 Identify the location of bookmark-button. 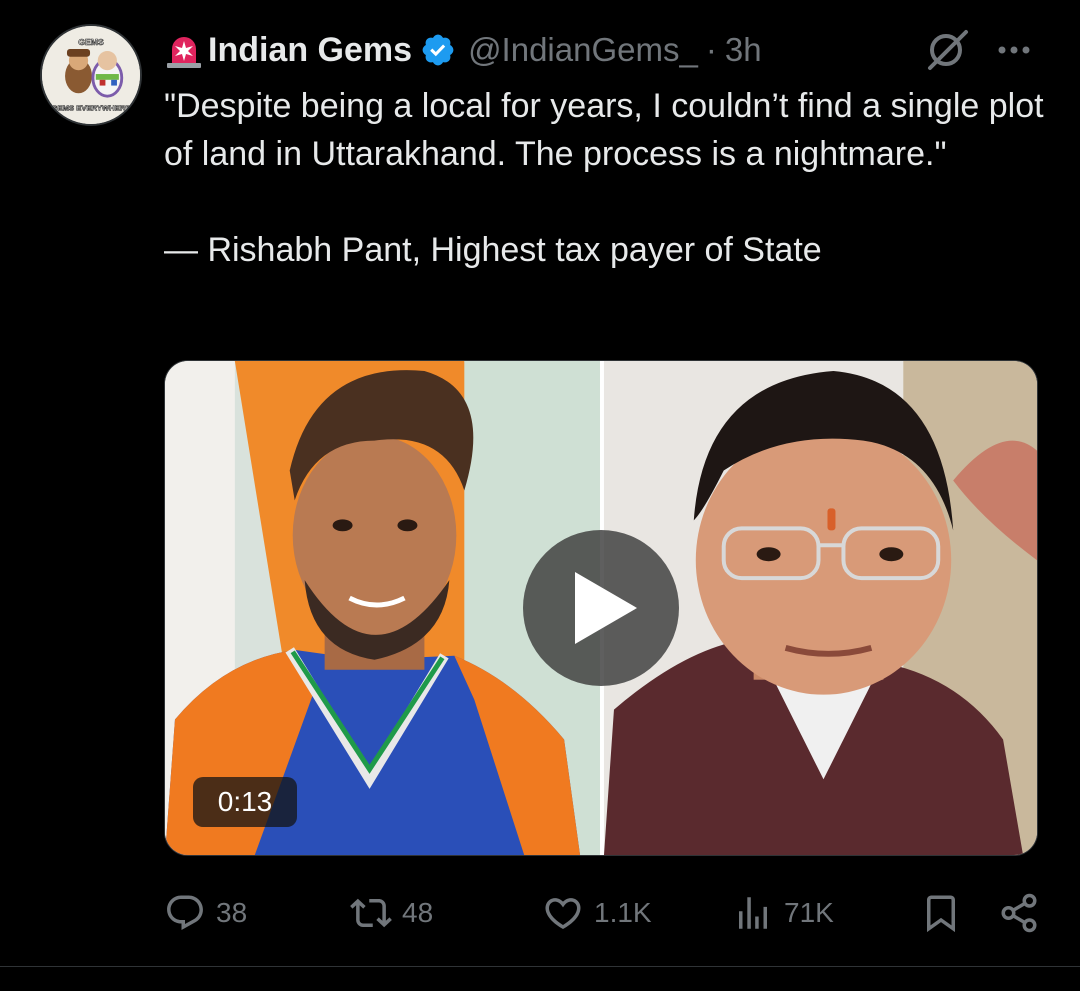
(941, 913).